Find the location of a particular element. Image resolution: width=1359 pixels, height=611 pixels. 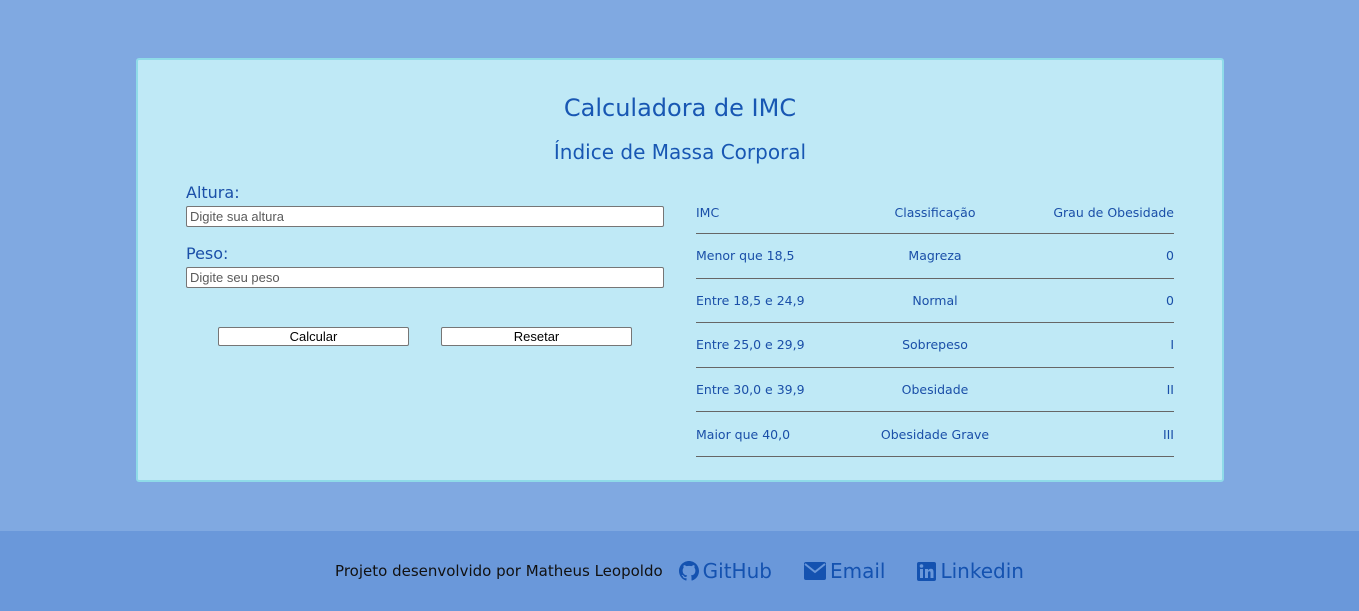

table-row: Menor que 18,5 Magreza 0 is located at coordinates (935, 256).